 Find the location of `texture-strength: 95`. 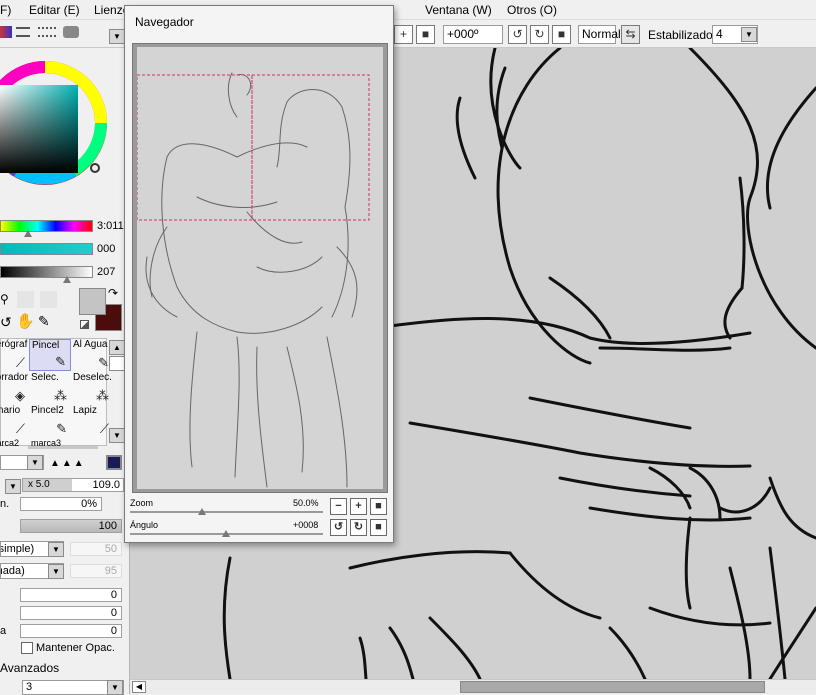

texture-strength: 95 is located at coordinates (96, 571).